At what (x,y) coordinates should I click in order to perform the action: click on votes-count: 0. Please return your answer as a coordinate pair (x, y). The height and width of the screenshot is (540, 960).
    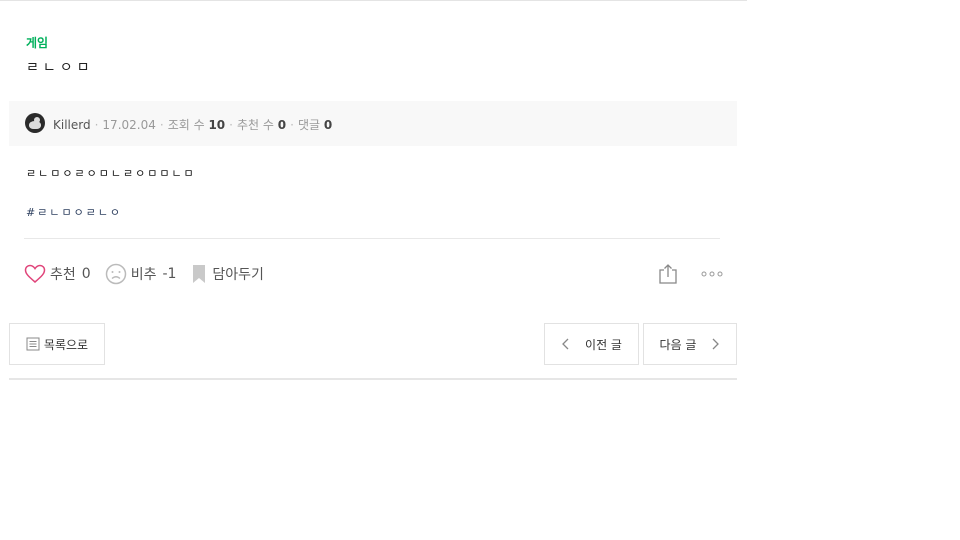
    Looking at the image, I should click on (282, 125).